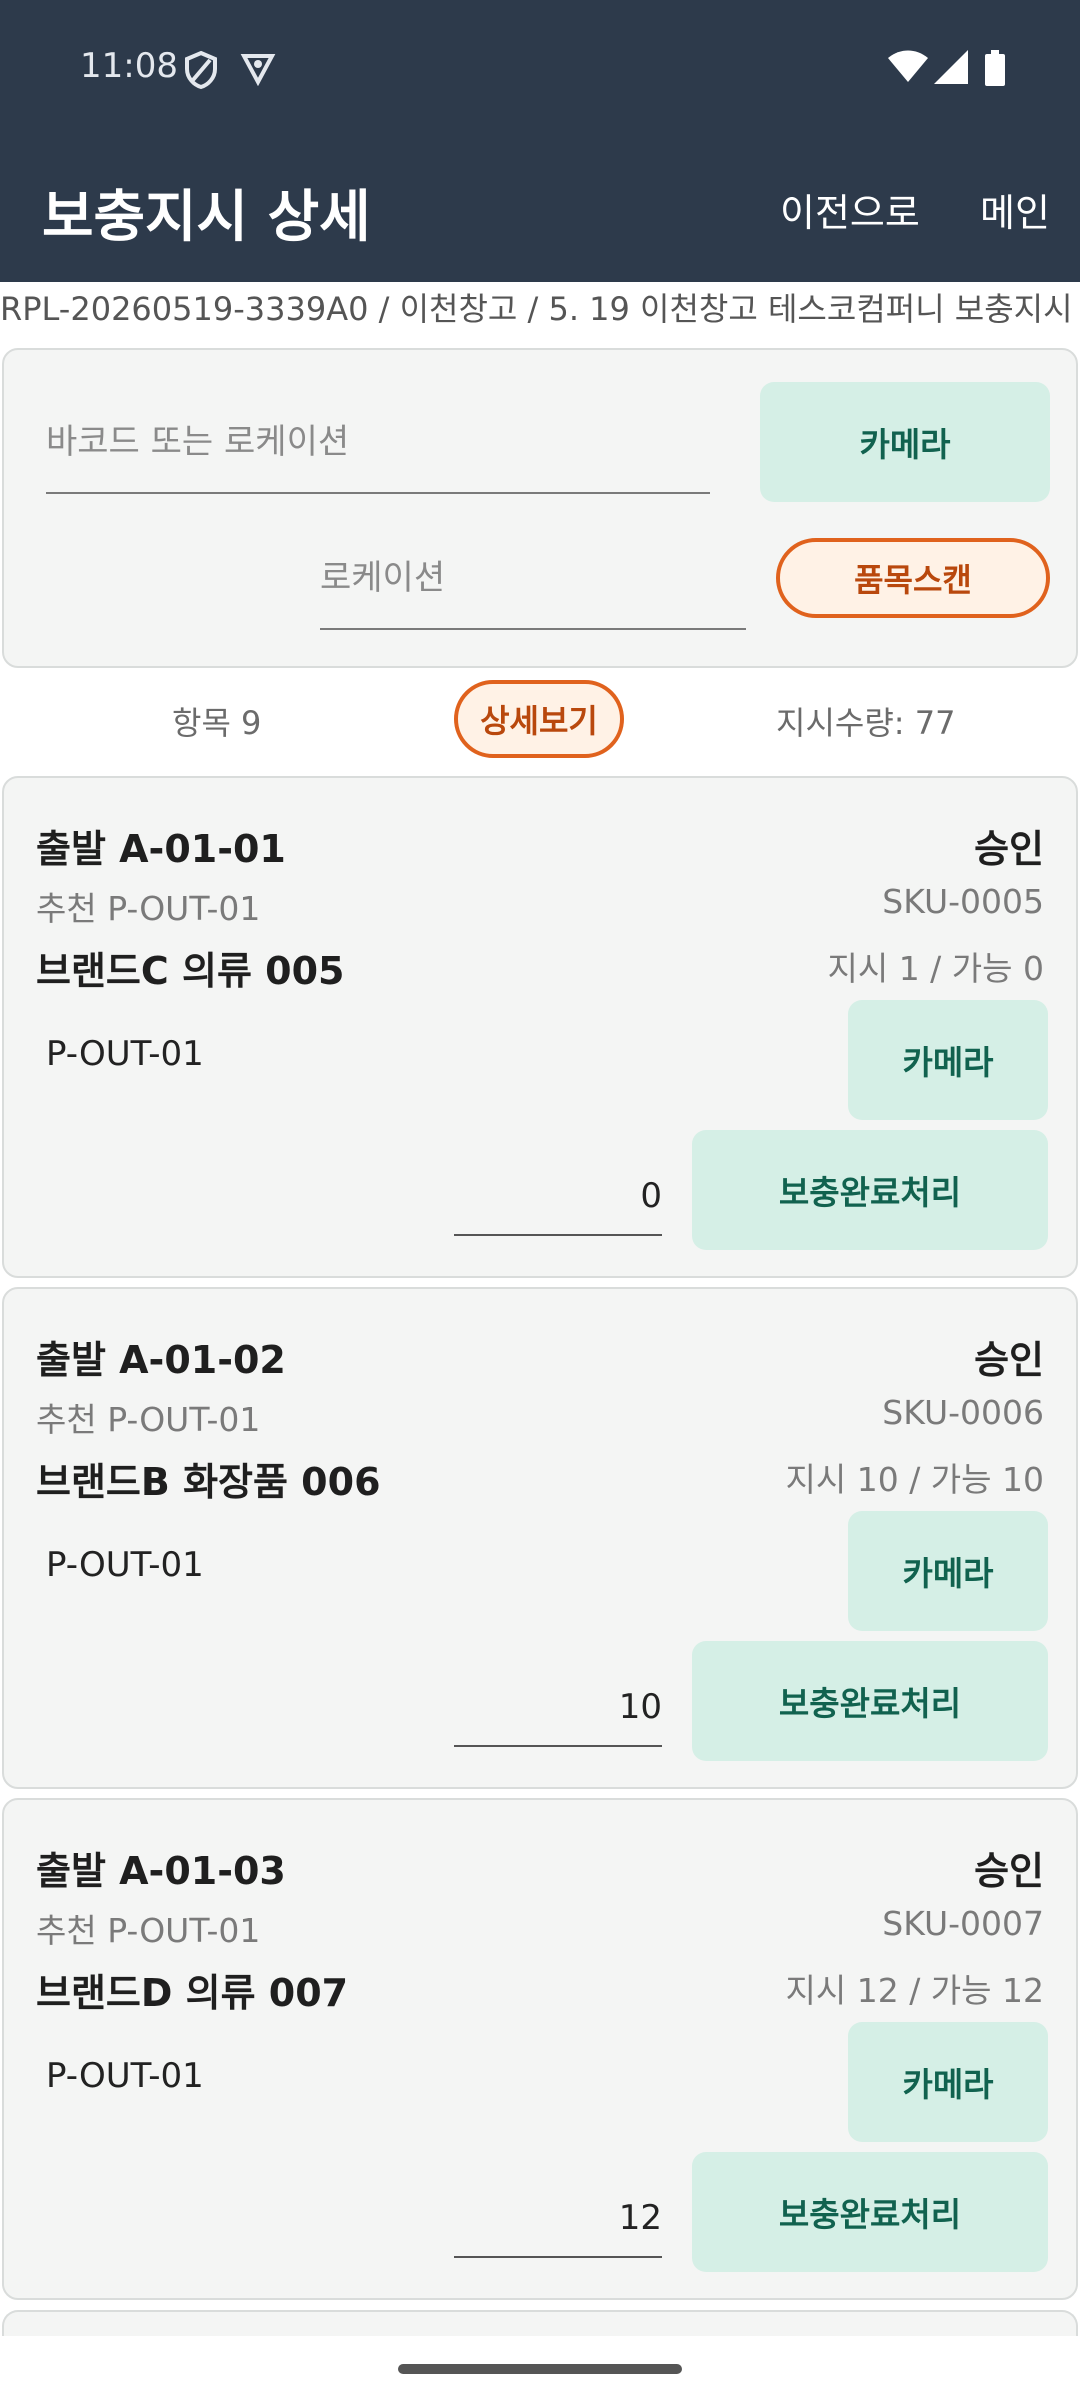 Image resolution: width=1080 pixels, height=2400 pixels. I want to click on item-scan-button: 품목스캔, so click(913, 578).